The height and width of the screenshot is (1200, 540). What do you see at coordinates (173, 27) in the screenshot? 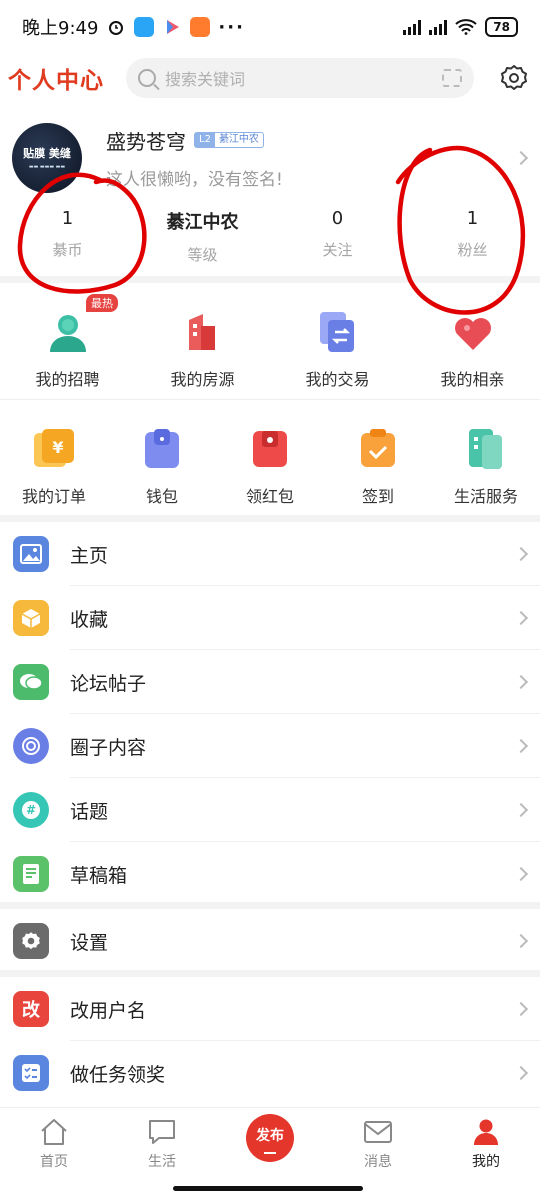
I see `play-icon` at bounding box center [173, 27].